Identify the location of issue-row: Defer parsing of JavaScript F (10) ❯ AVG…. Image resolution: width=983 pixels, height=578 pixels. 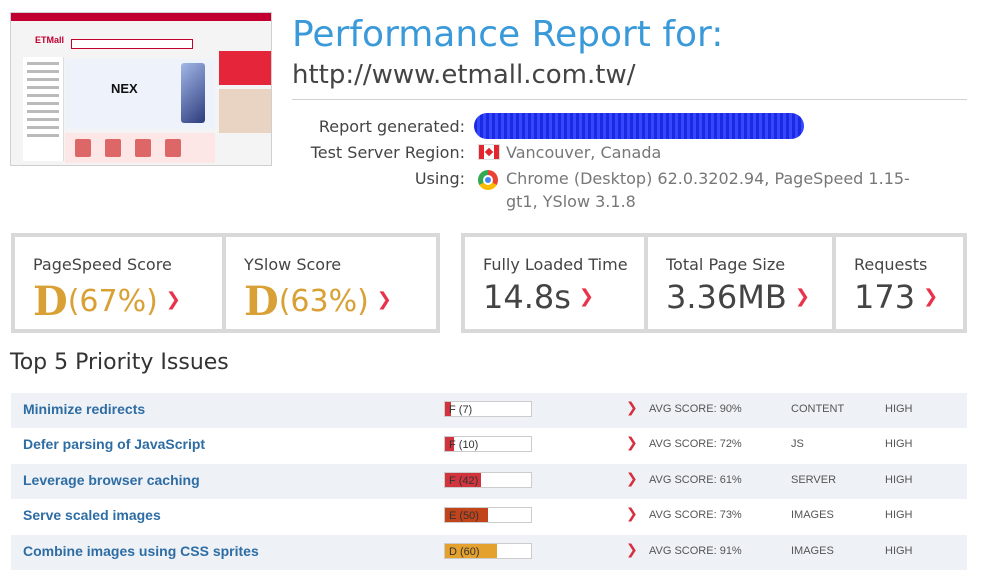
(489, 445).